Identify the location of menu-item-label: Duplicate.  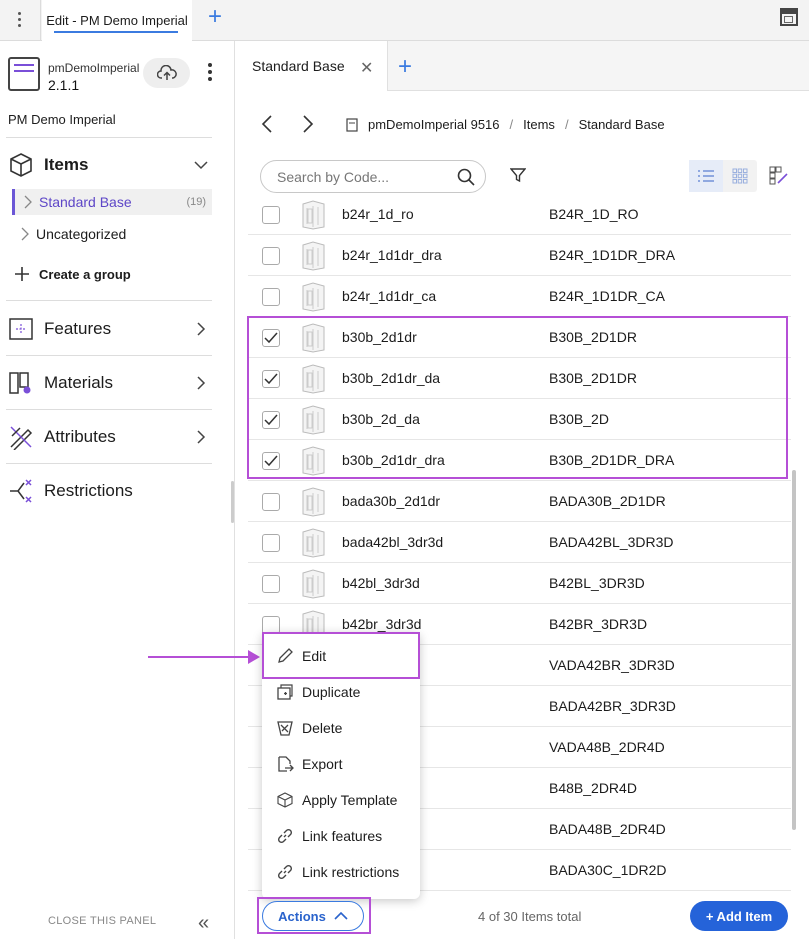
(331, 692).